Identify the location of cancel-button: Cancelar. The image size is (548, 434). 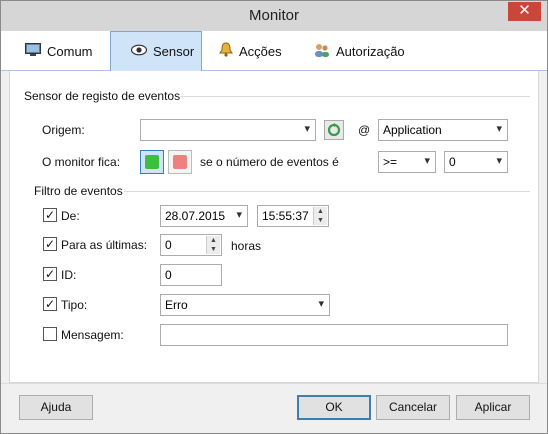
(413, 407).